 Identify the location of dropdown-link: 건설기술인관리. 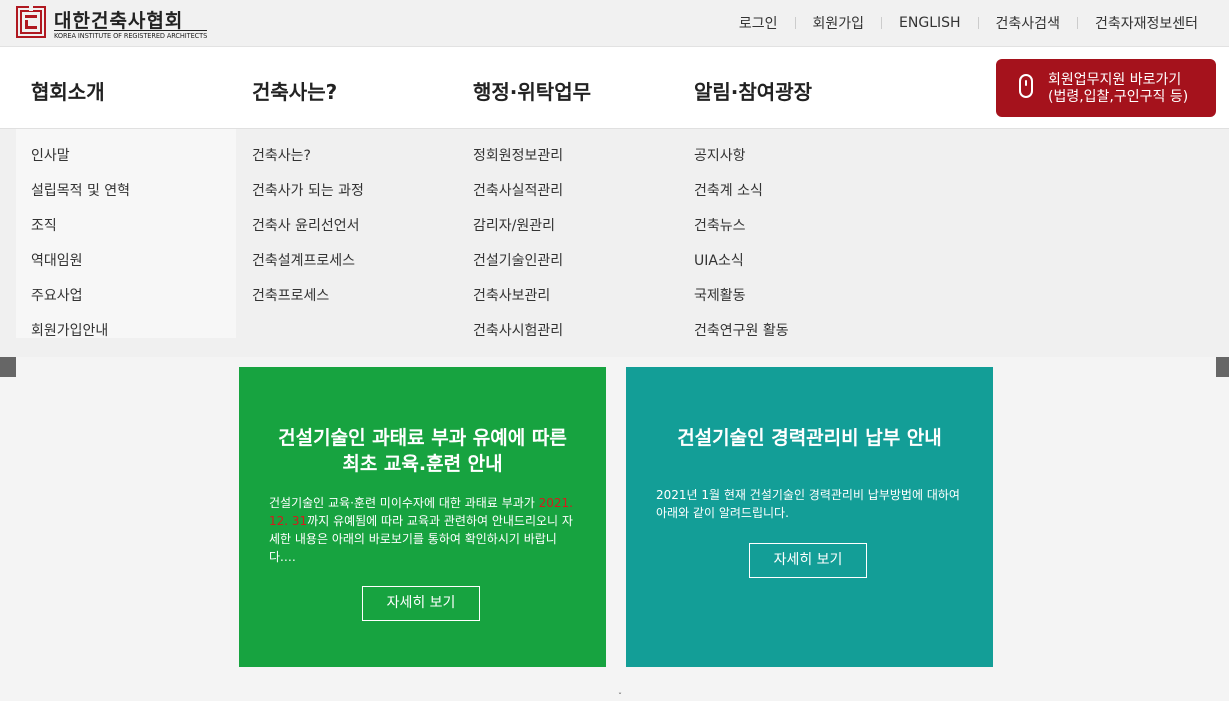
(518, 267).